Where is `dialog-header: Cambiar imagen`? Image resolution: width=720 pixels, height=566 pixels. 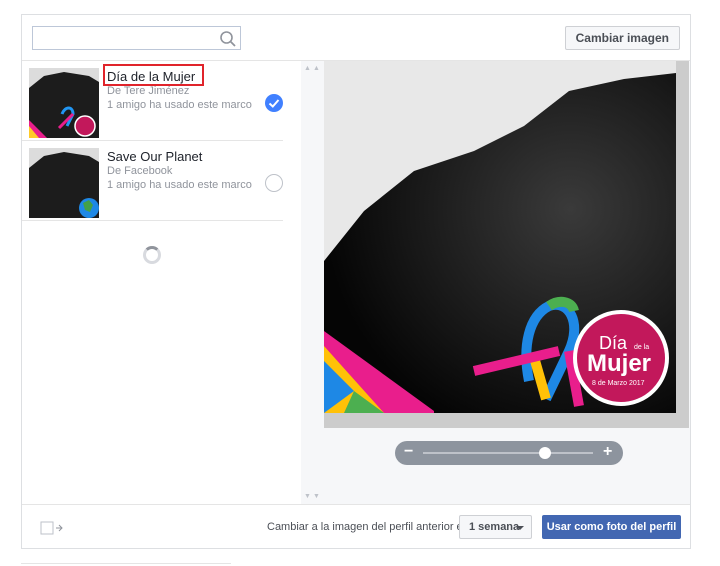 dialog-header: Cambiar imagen is located at coordinates (356, 38).